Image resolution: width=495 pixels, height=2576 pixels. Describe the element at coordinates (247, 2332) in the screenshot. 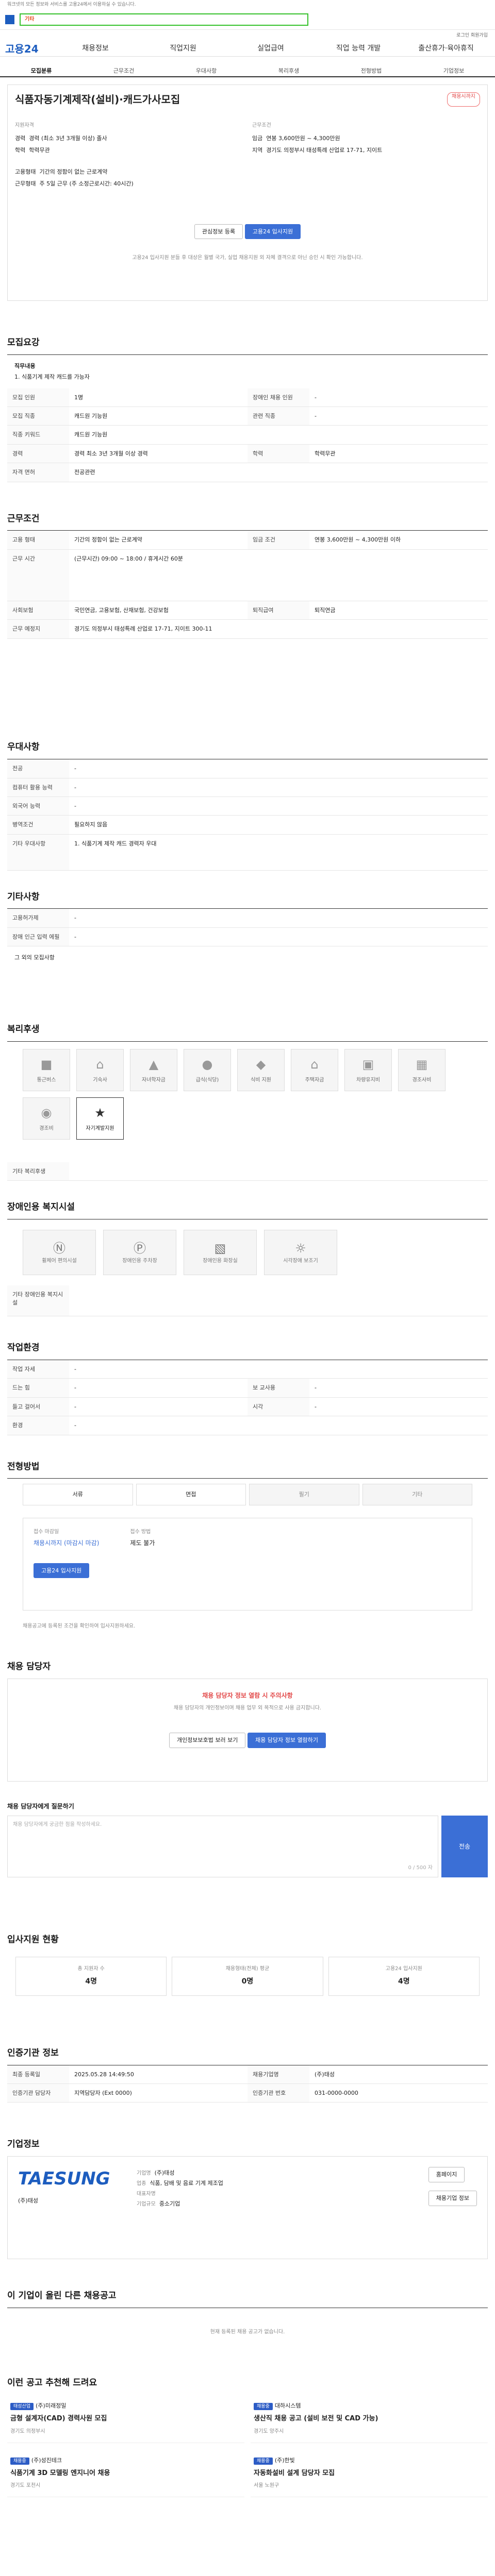

I see `similar-empty: 현재 등록된 채용 공고가 없습니다.` at that location.